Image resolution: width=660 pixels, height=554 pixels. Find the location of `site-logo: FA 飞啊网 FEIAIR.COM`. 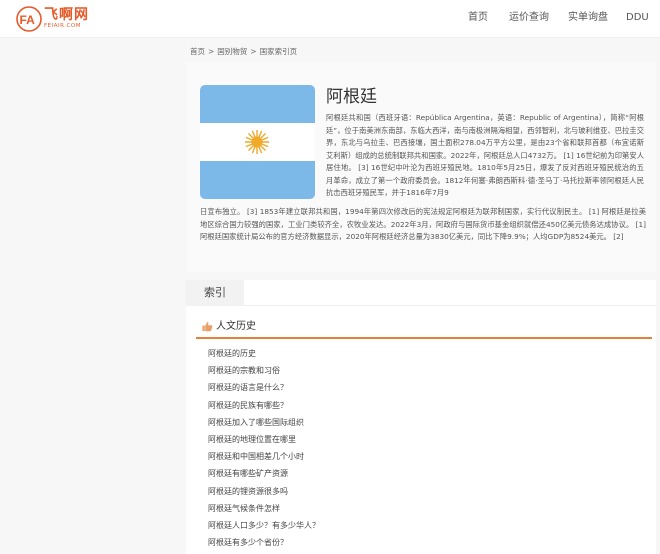

site-logo: FA 飞啊网 FEIAIR.COM is located at coordinates (52, 19).